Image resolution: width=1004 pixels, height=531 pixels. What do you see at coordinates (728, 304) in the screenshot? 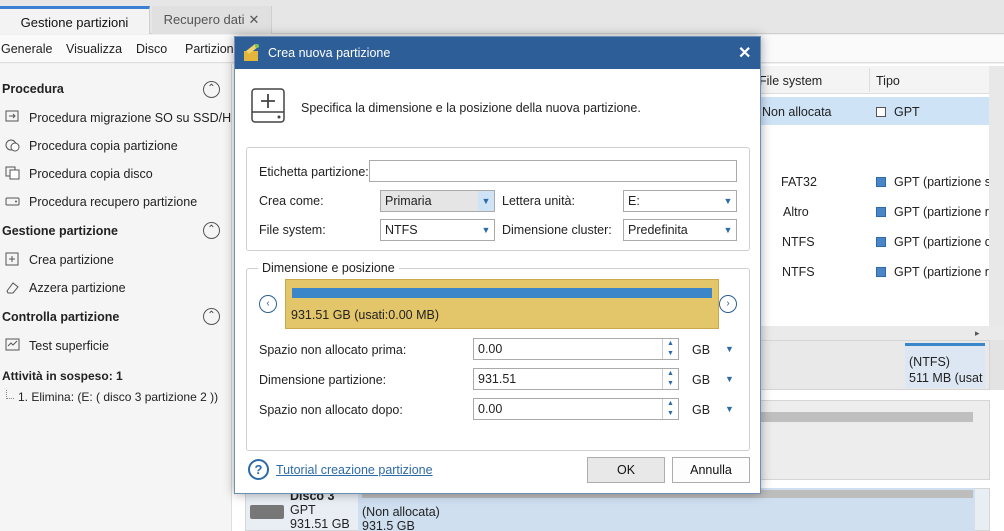
I see `scroll-right-icon: ›` at bounding box center [728, 304].